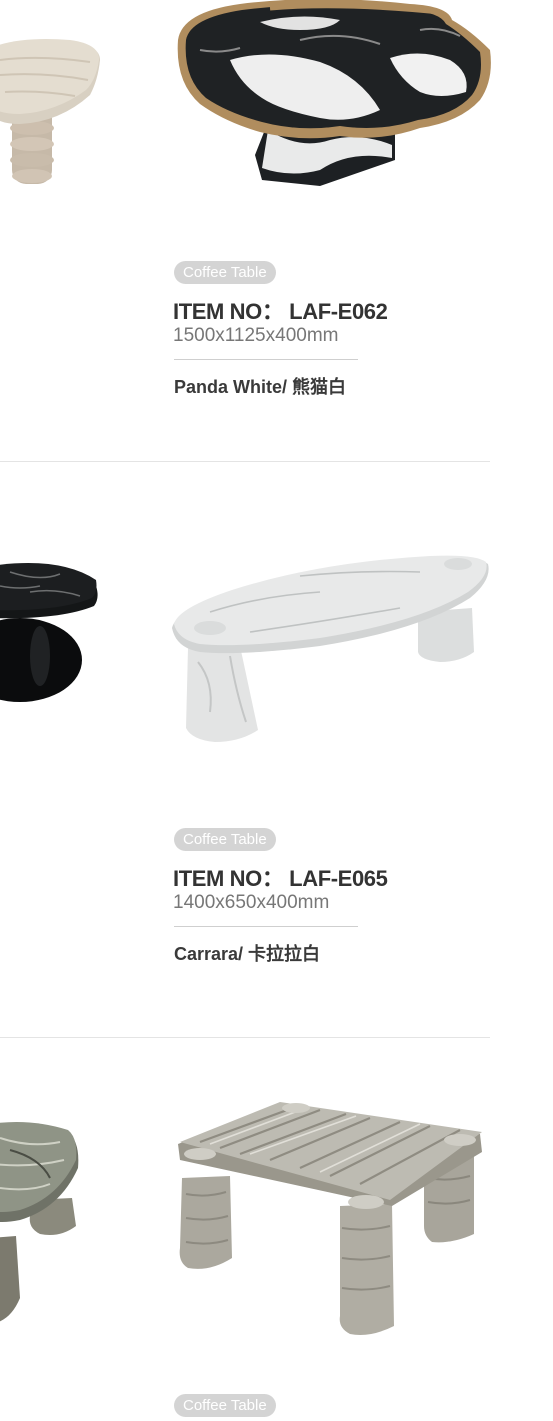  Describe the element at coordinates (39, 1223) in the screenshot. I see `green-marble-table-photo` at that location.